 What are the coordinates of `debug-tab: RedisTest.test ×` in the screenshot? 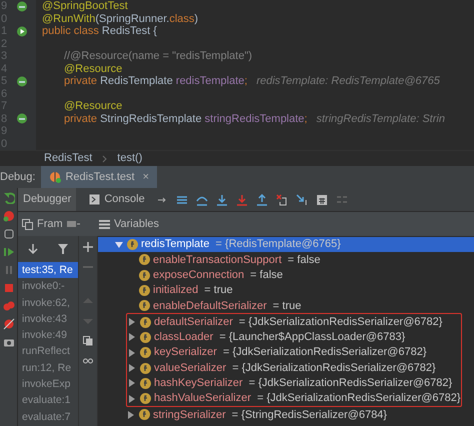 It's located at (99, 177).